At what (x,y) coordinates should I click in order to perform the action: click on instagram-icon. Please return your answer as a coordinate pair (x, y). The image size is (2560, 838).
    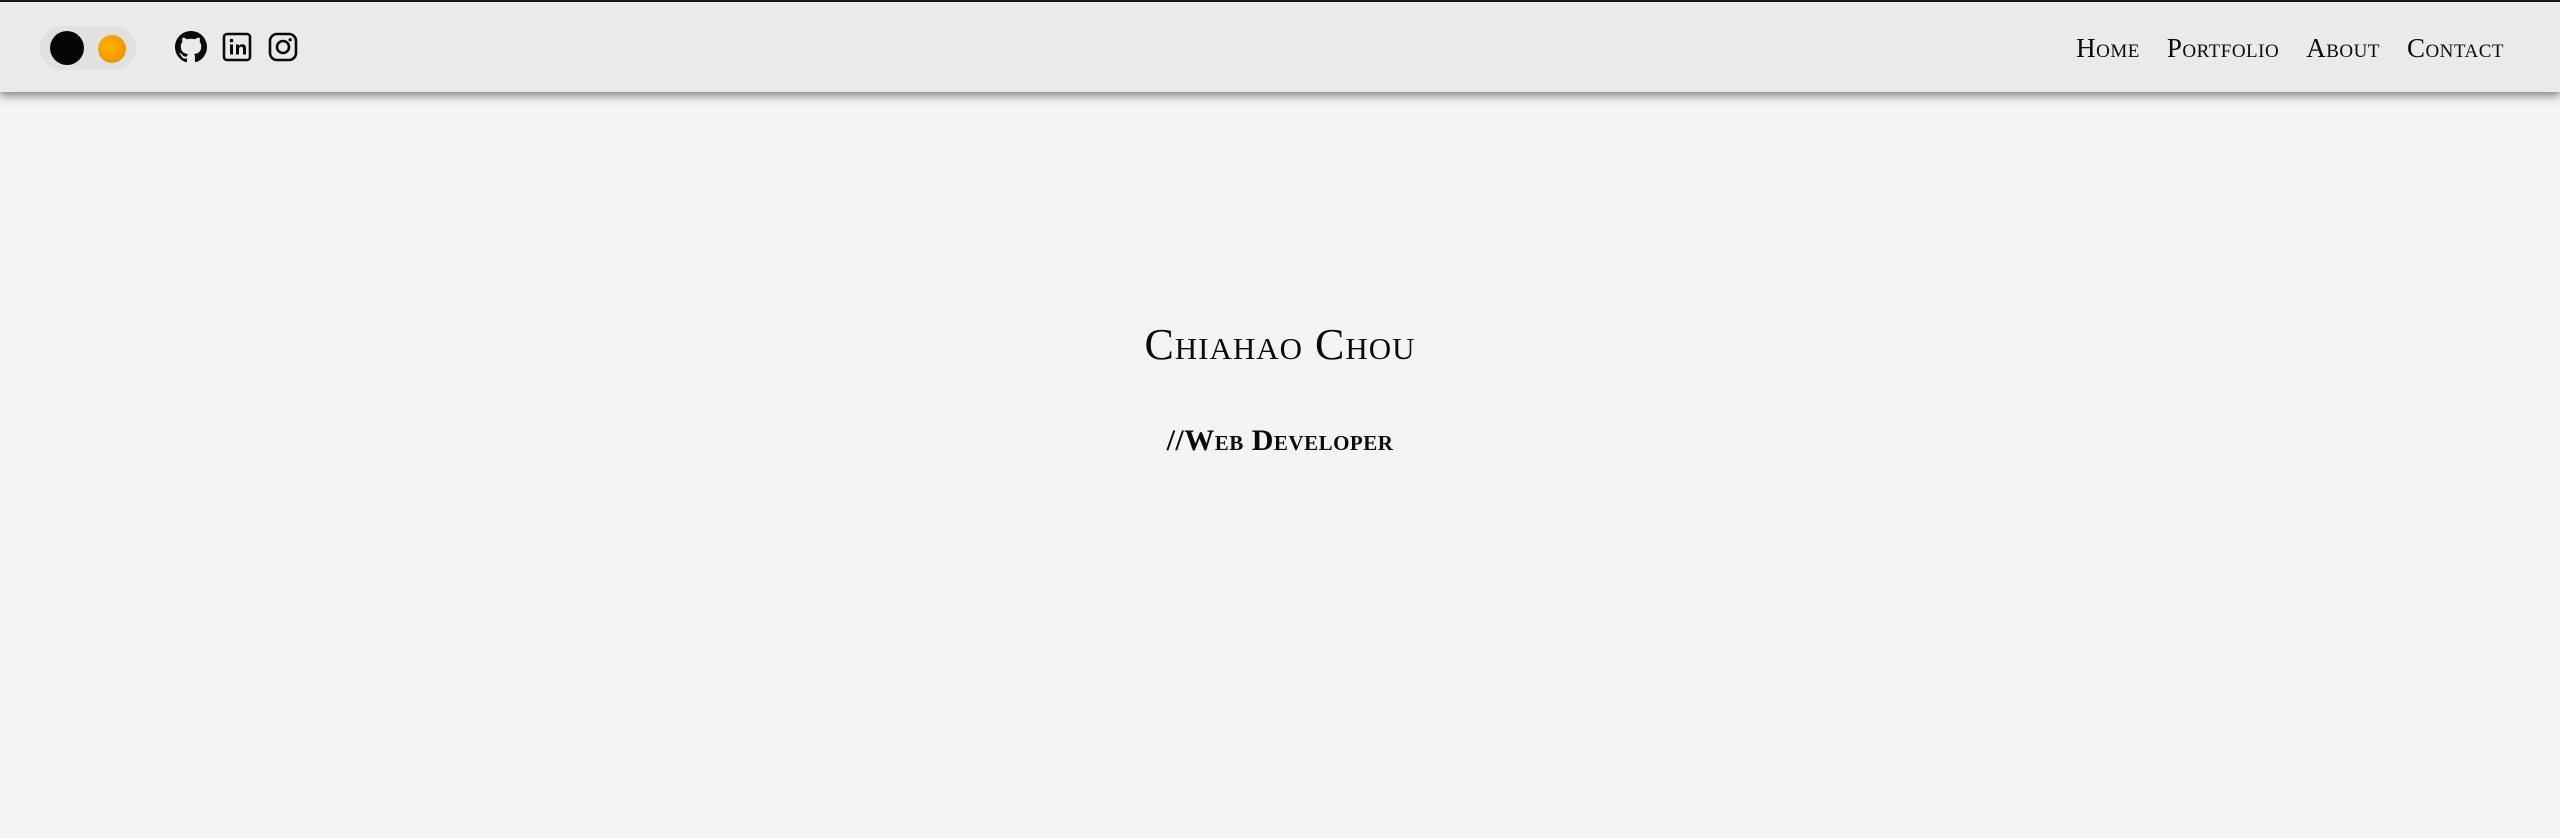
    Looking at the image, I should click on (283, 47).